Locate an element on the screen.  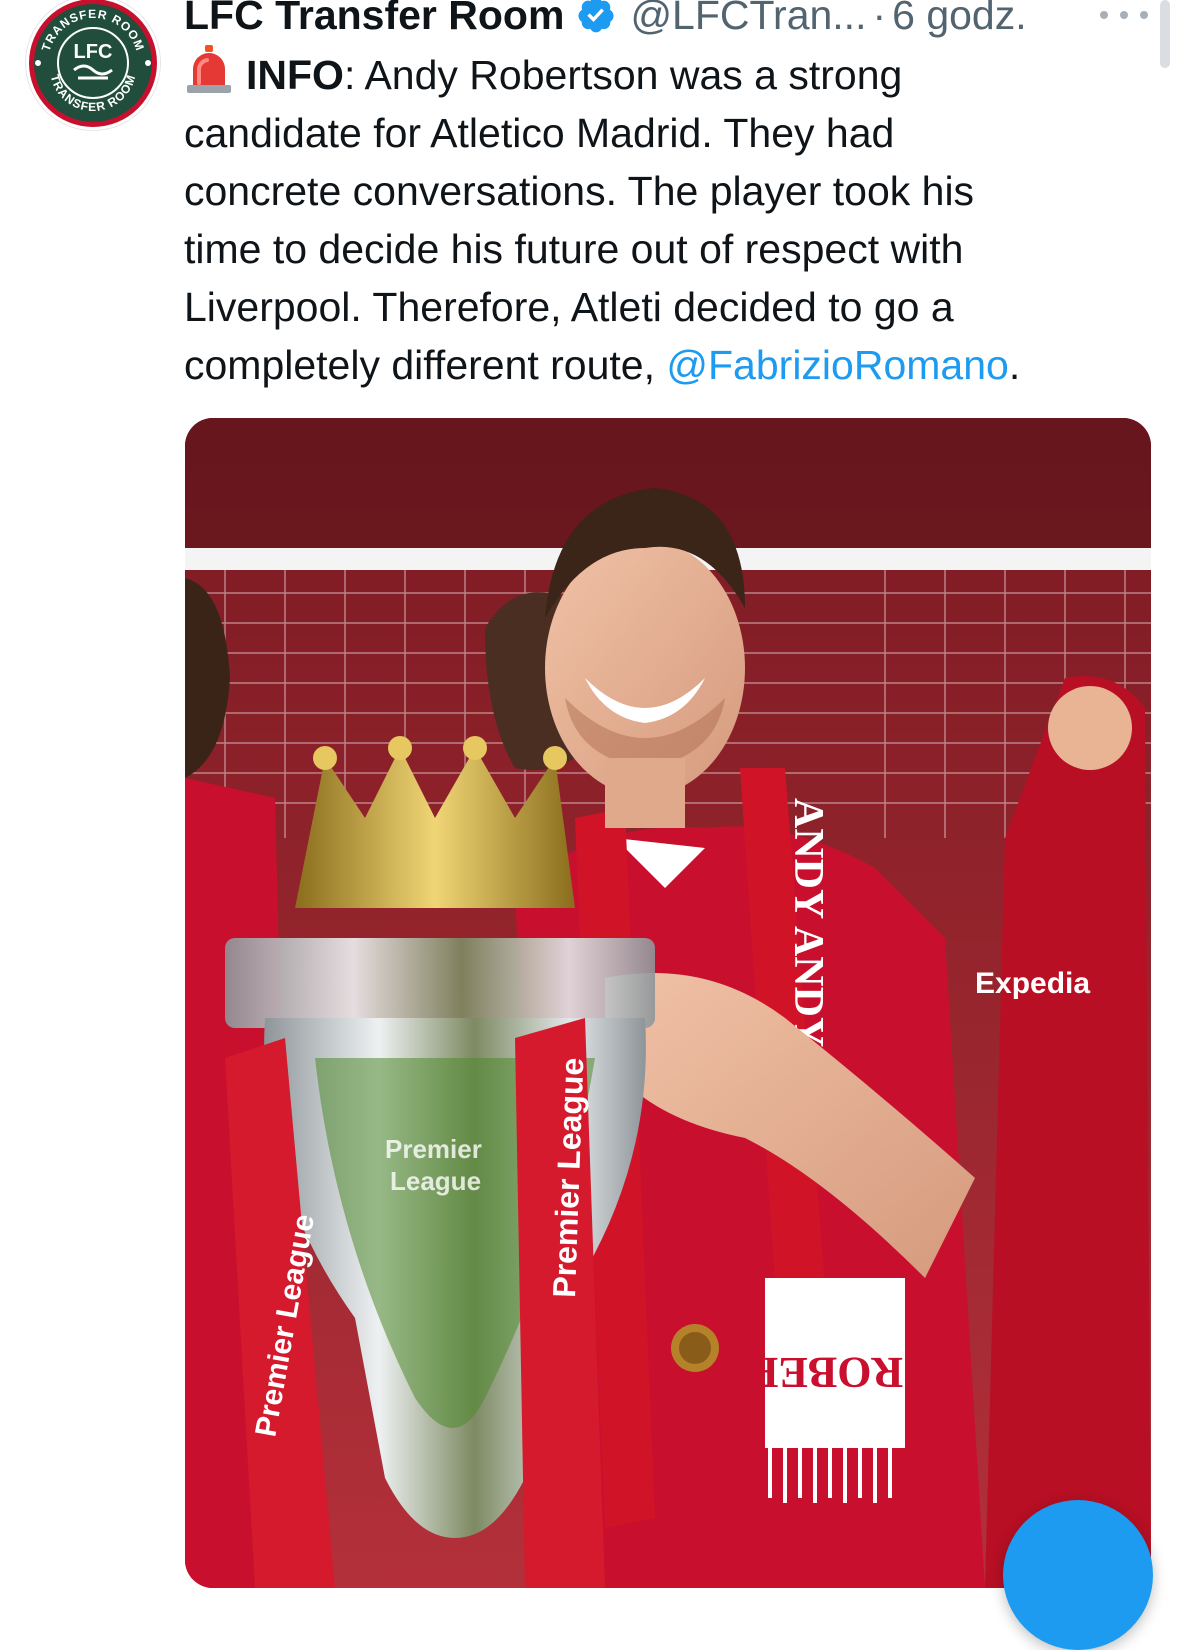
author-name: LFC Transfer Room is located at coordinates (374, 22).